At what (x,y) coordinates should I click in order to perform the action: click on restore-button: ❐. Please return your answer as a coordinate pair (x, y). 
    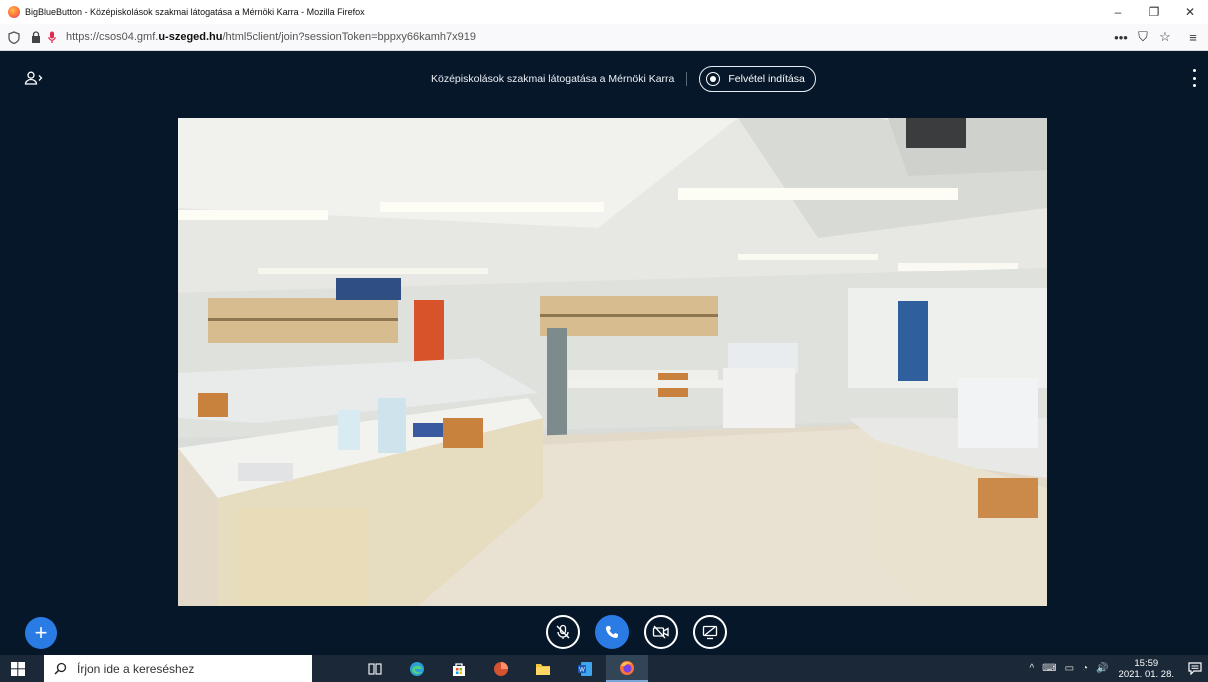
    Looking at the image, I should click on (1154, 12).